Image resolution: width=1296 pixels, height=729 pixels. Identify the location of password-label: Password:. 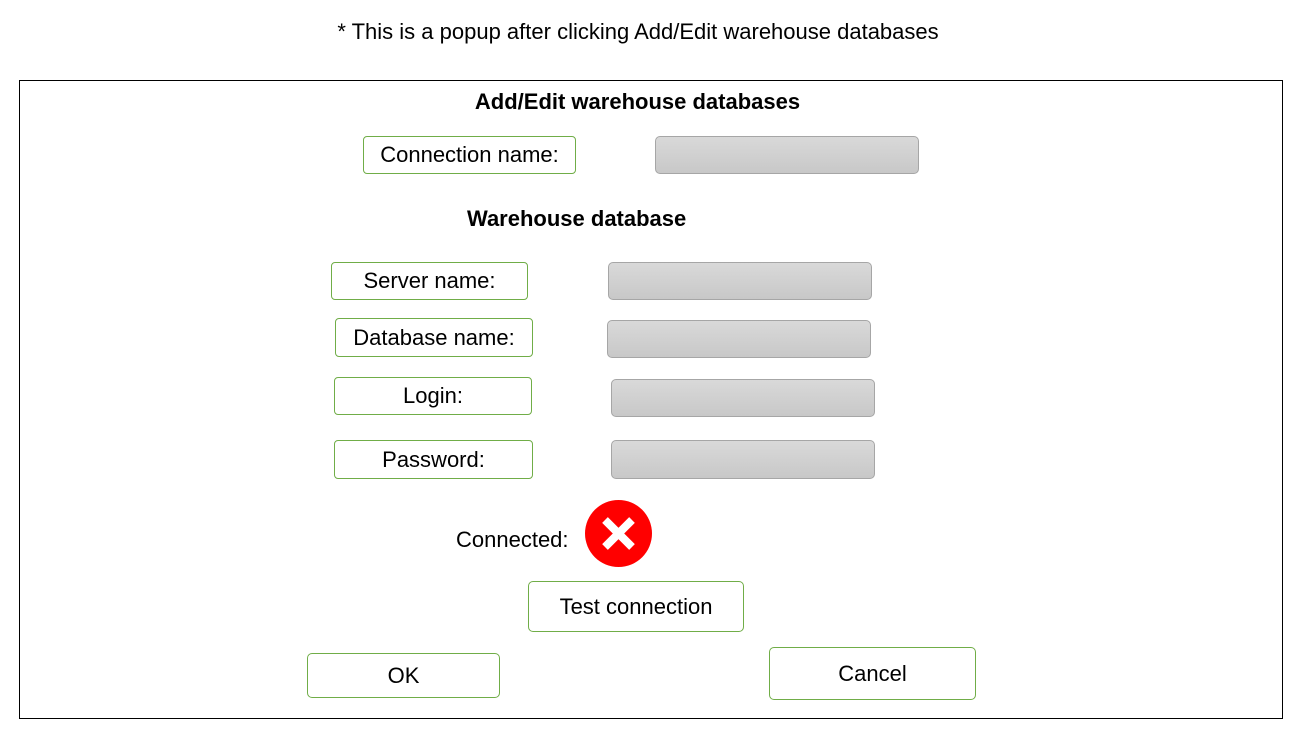
(433, 459).